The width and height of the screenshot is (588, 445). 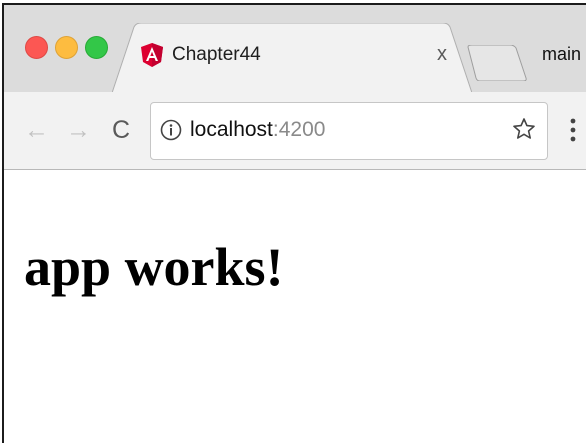 I want to click on active-tab, so click(x=292, y=58).